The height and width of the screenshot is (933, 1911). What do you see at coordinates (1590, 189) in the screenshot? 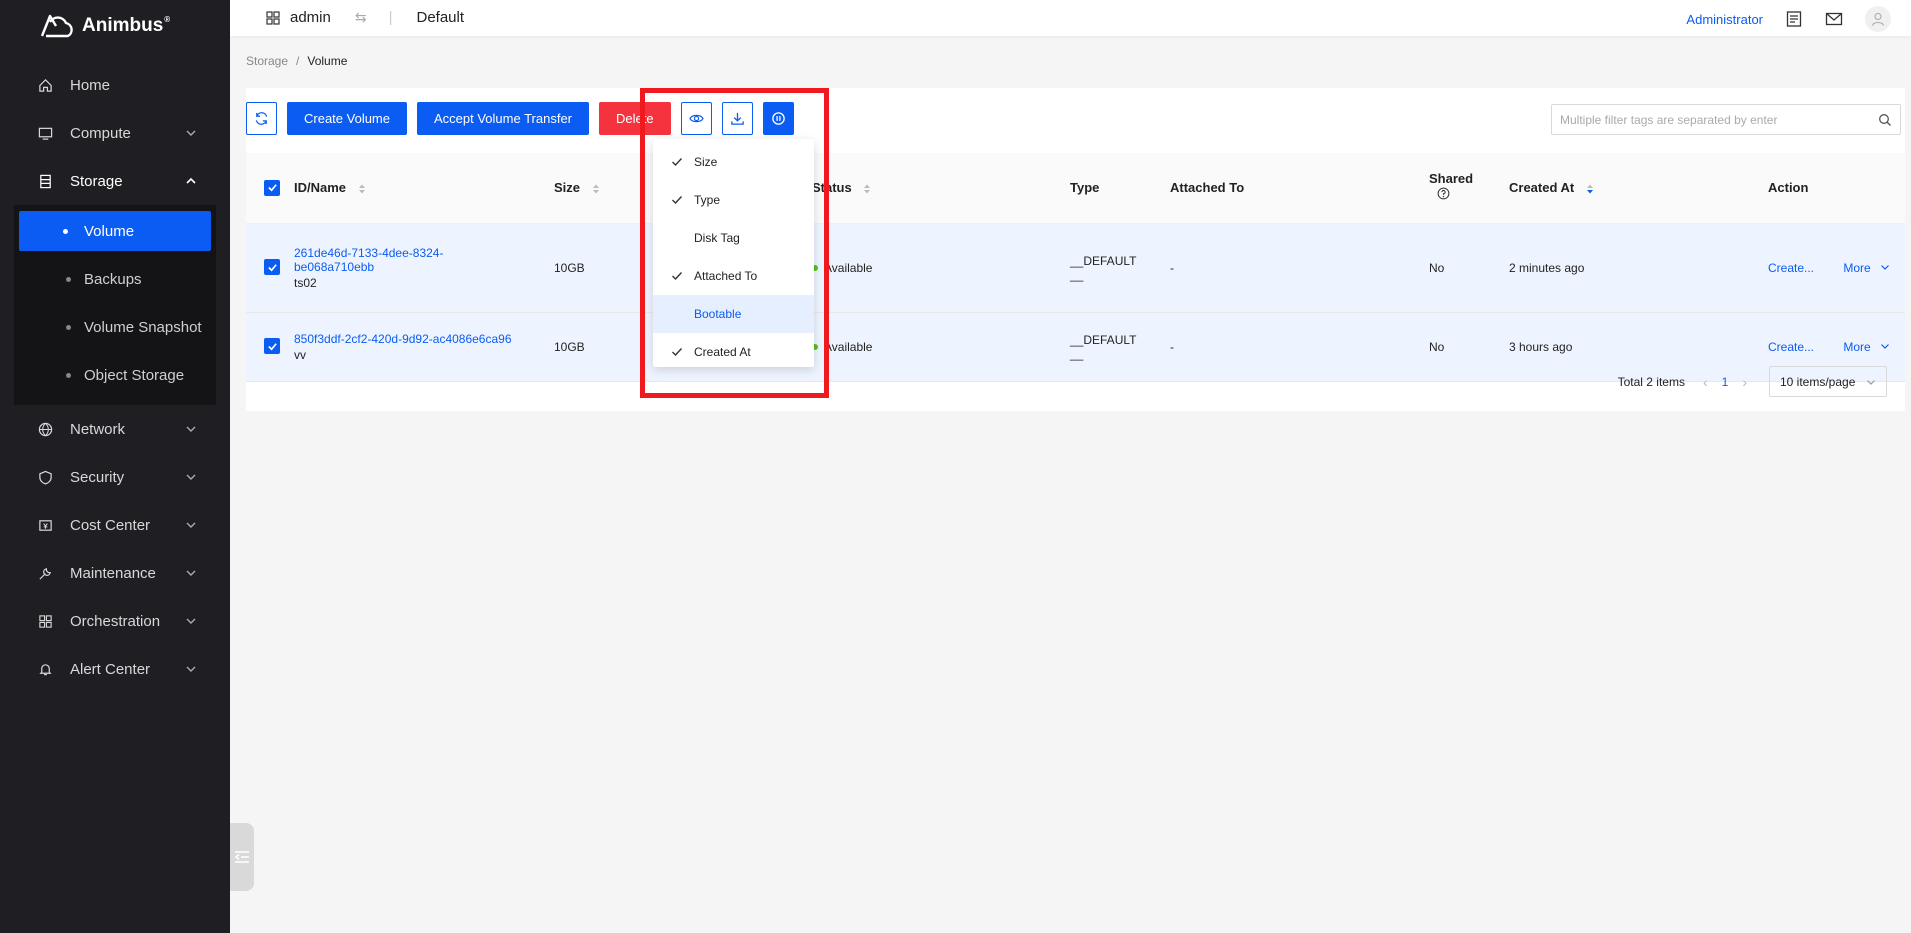
I see `sort-desc-icon` at bounding box center [1590, 189].